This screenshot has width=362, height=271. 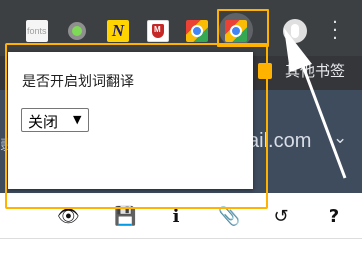 I want to click on info-icon: i, so click(x=176, y=217).